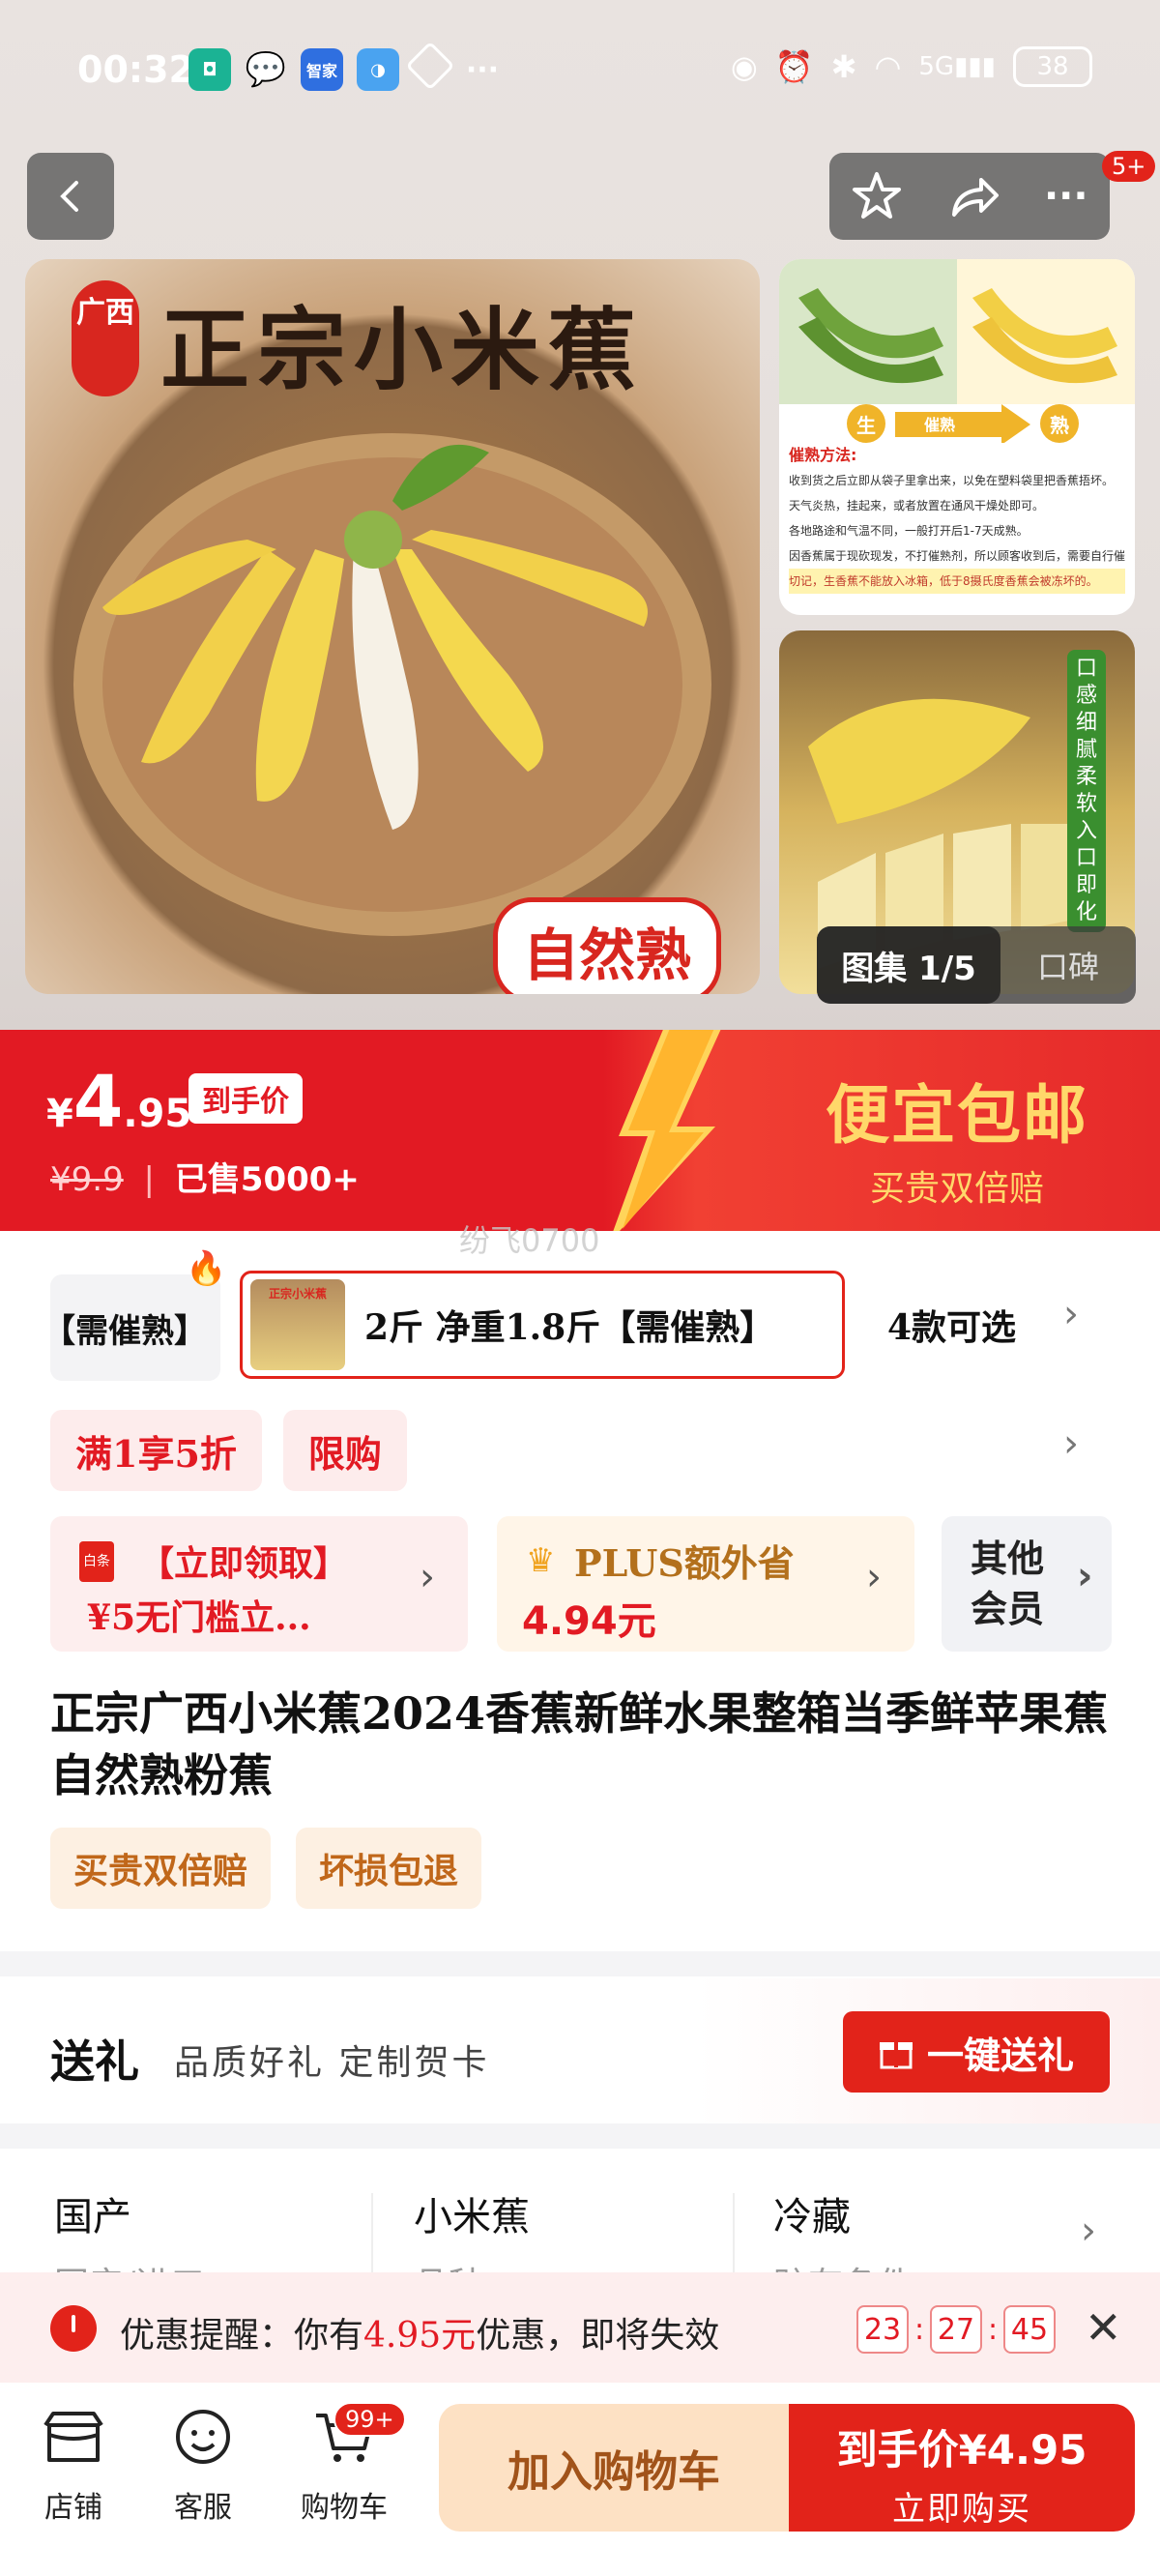 The image size is (1160, 2576). Describe the element at coordinates (952, 1325) in the screenshot. I see `variant-count: 4款可选` at that location.